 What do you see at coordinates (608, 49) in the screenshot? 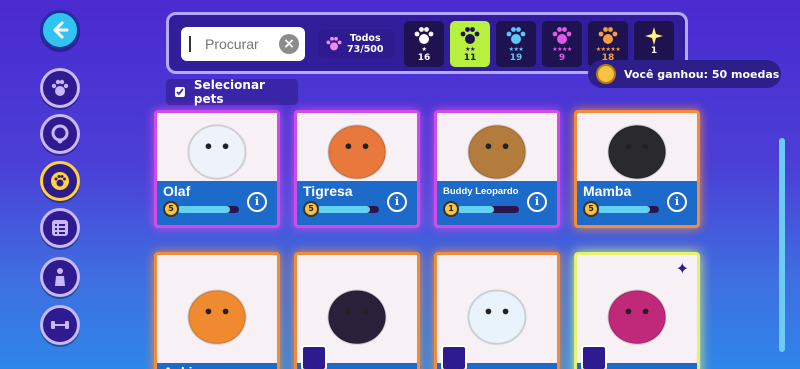
I see `rarity-stars: ★★★★★` at bounding box center [608, 49].